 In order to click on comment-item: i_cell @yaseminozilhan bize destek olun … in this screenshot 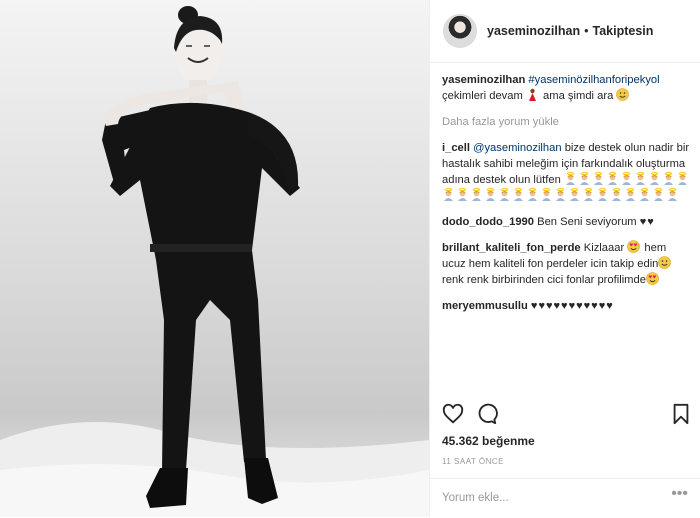, I will do `click(567, 172)`.